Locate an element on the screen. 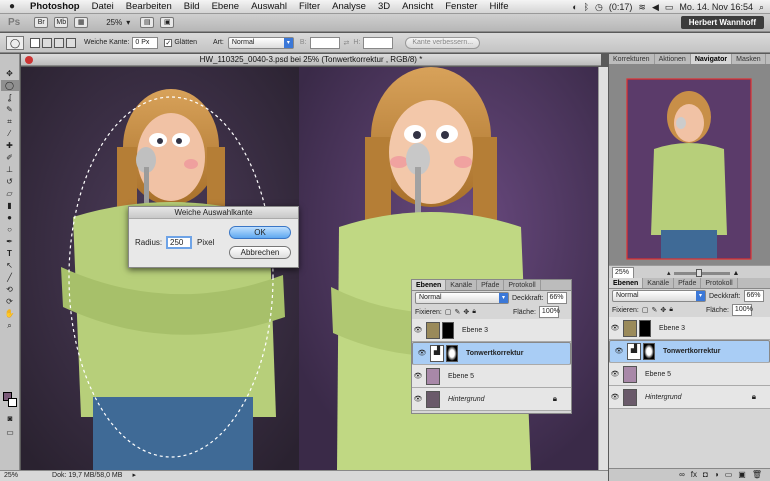  spotlight-icon: ⌕ is located at coordinates (761, 7).